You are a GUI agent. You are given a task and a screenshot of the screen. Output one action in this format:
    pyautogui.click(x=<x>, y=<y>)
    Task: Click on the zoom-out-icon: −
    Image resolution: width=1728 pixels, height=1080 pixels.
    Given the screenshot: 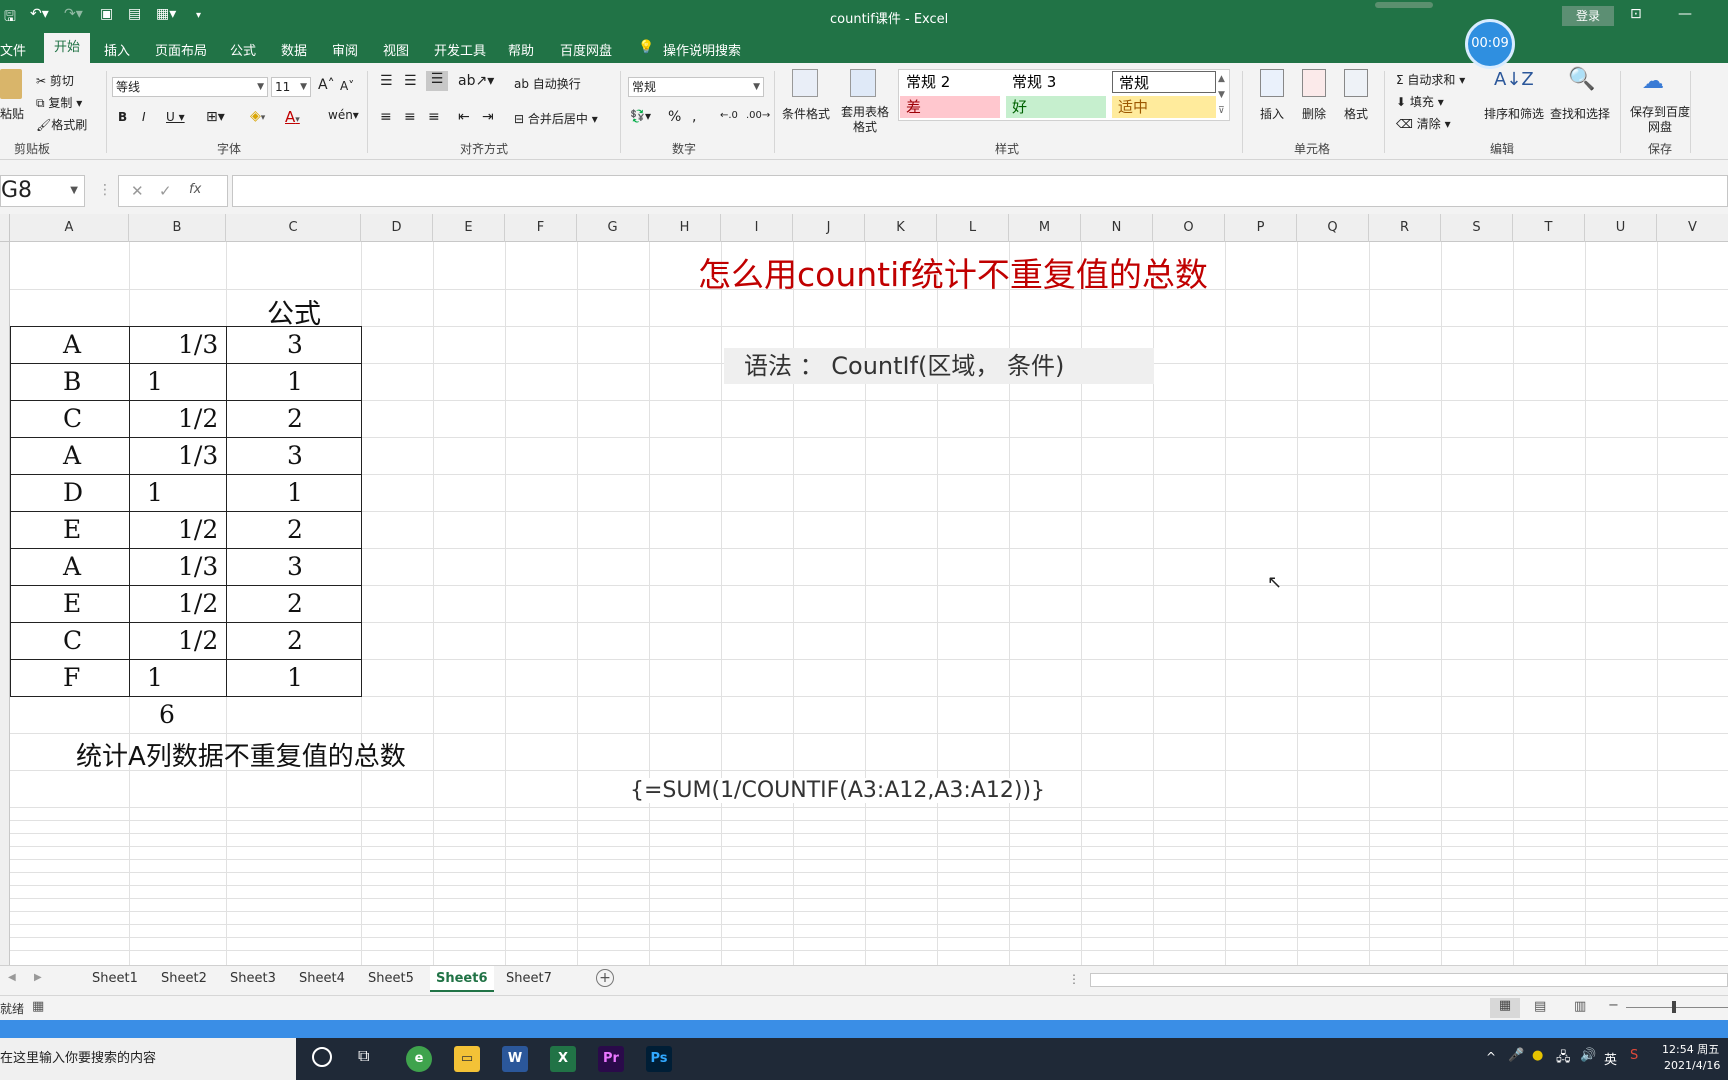 What is the action you would take?
    pyautogui.click(x=1613, y=1005)
    